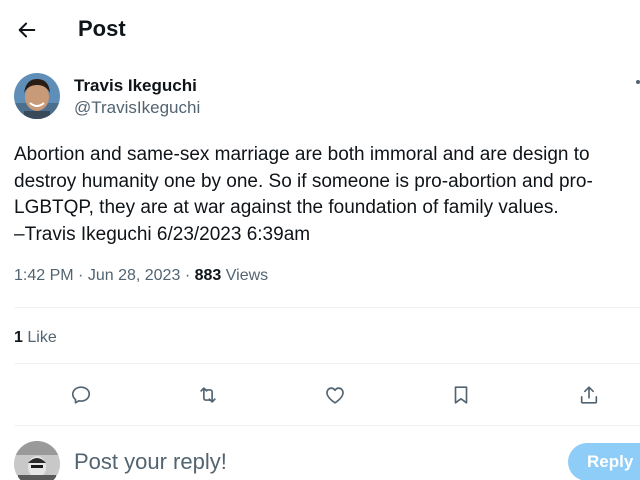 Image resolution: width=640 pixels, height=480 pixels. Describe the element at coordinates (638, 82) in the screenshot. I see `more-options-icon` at that location.